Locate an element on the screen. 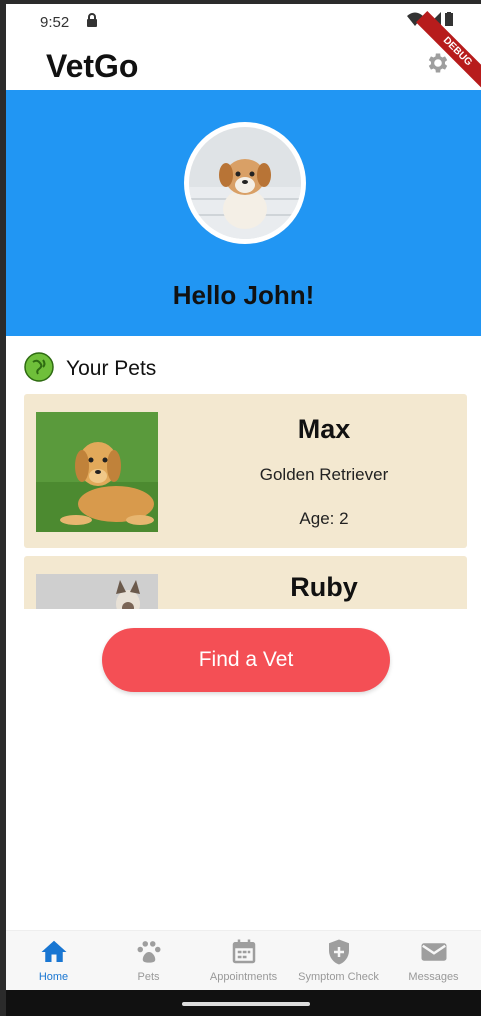  nav-item-symptom-check: Symptom Check is located at coordinates (338, 960).